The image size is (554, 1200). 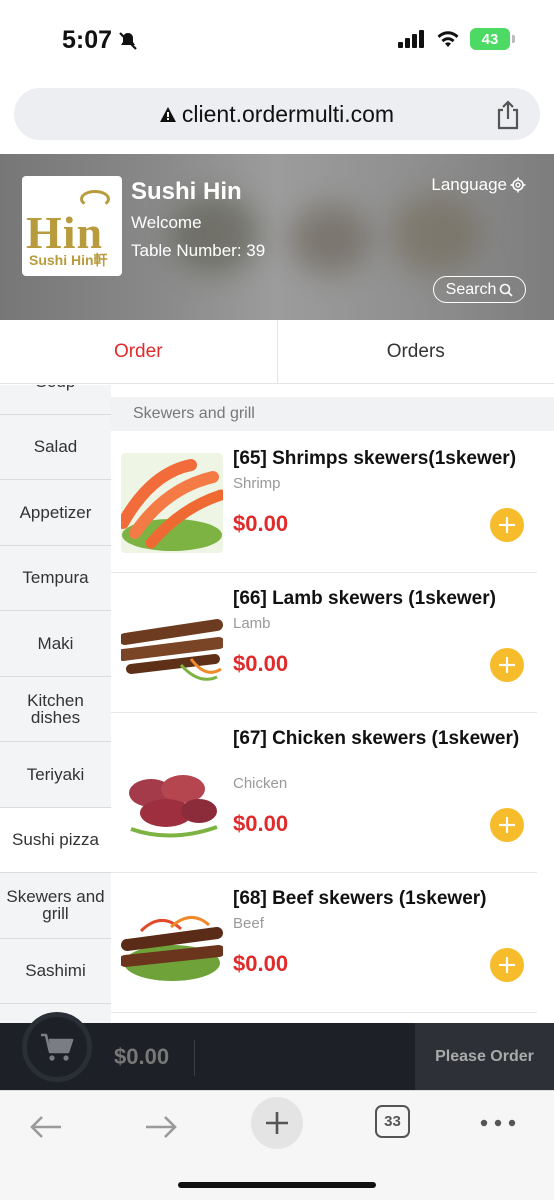 What do you see at coordinates (376, 738) in the screenshot?
I see `dish-name: [67] Chicken skewers (1skewer)` at bounding box center [376, 738].